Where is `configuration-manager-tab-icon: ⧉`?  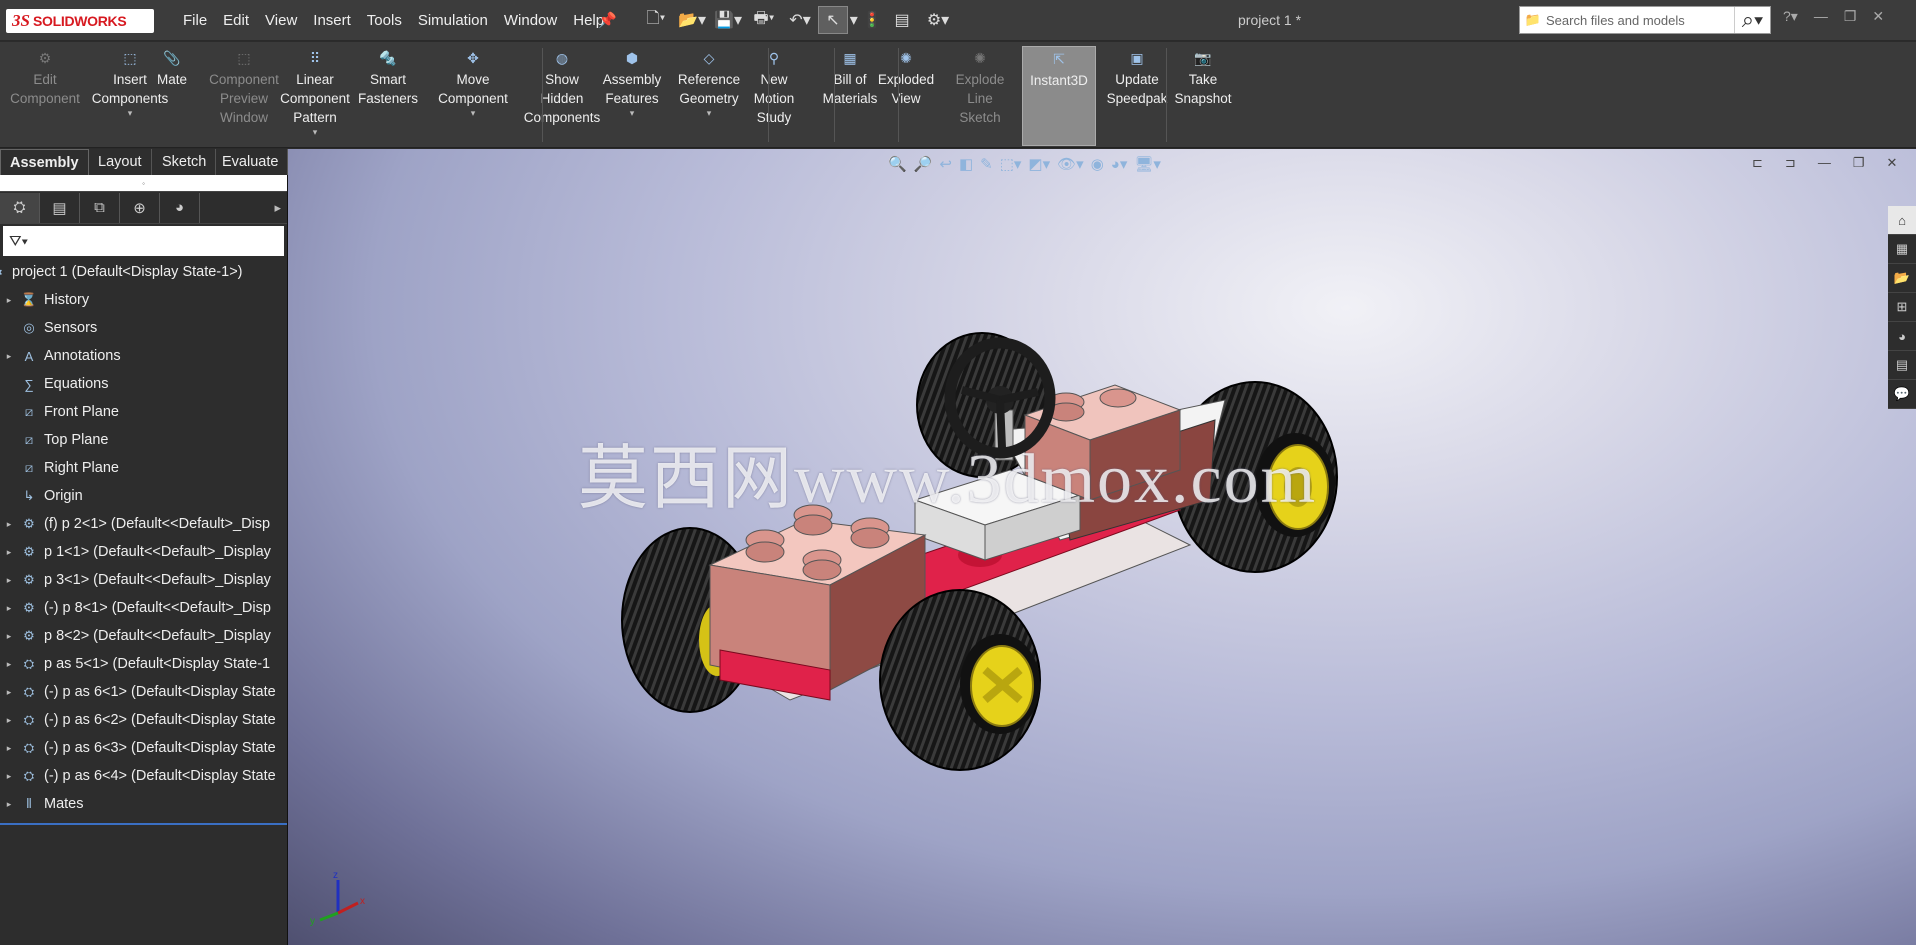 configuration-manager-tab-icon: ⧉ is located at coordinates (100, 207).